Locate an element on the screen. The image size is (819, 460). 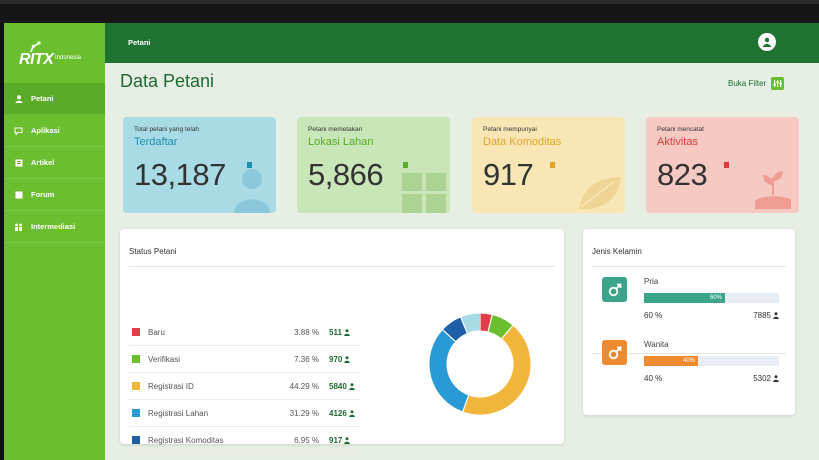
sidebar-item-label: Artikel is located at coordinates (43, 162).